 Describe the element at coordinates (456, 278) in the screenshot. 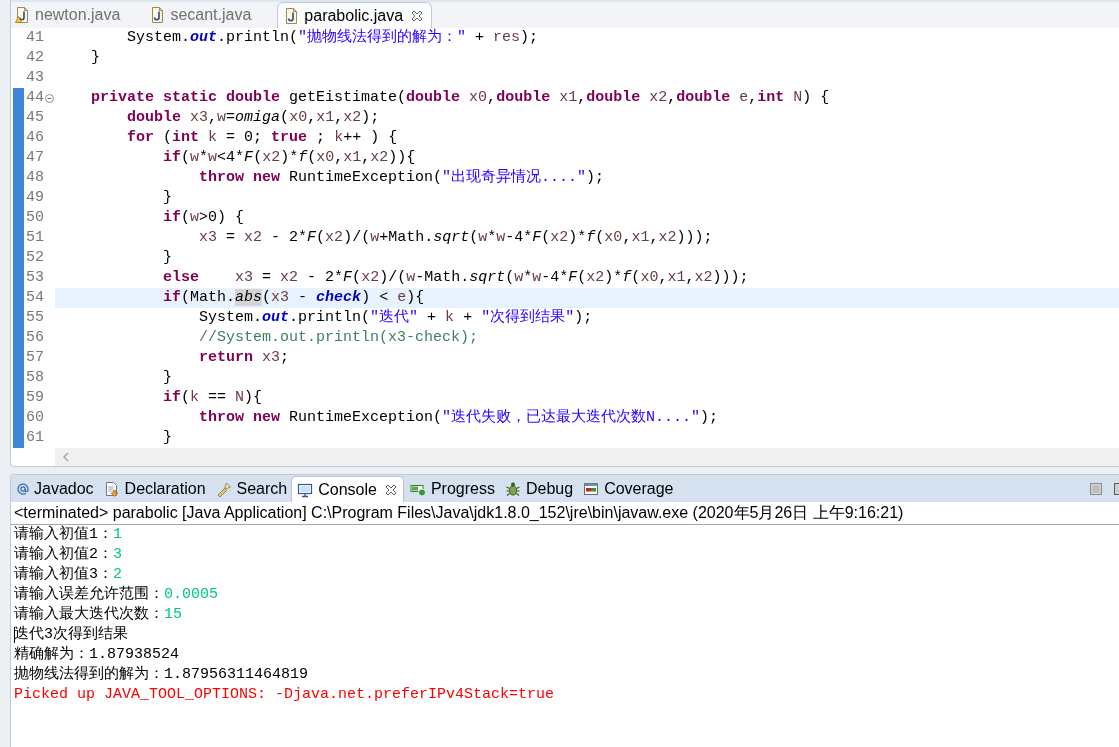

I see `code-line: else x3 = x2 - 2*F(x2)/(w-Math.sqrt(w*w-4*F(x2)*f(x0,x1,x2)));` at that location.